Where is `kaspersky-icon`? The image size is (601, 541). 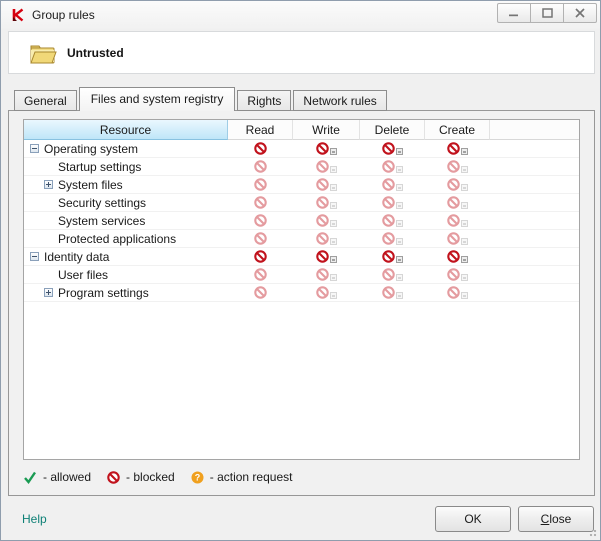 kaspersky-icon is located at coordinates (18, 15).